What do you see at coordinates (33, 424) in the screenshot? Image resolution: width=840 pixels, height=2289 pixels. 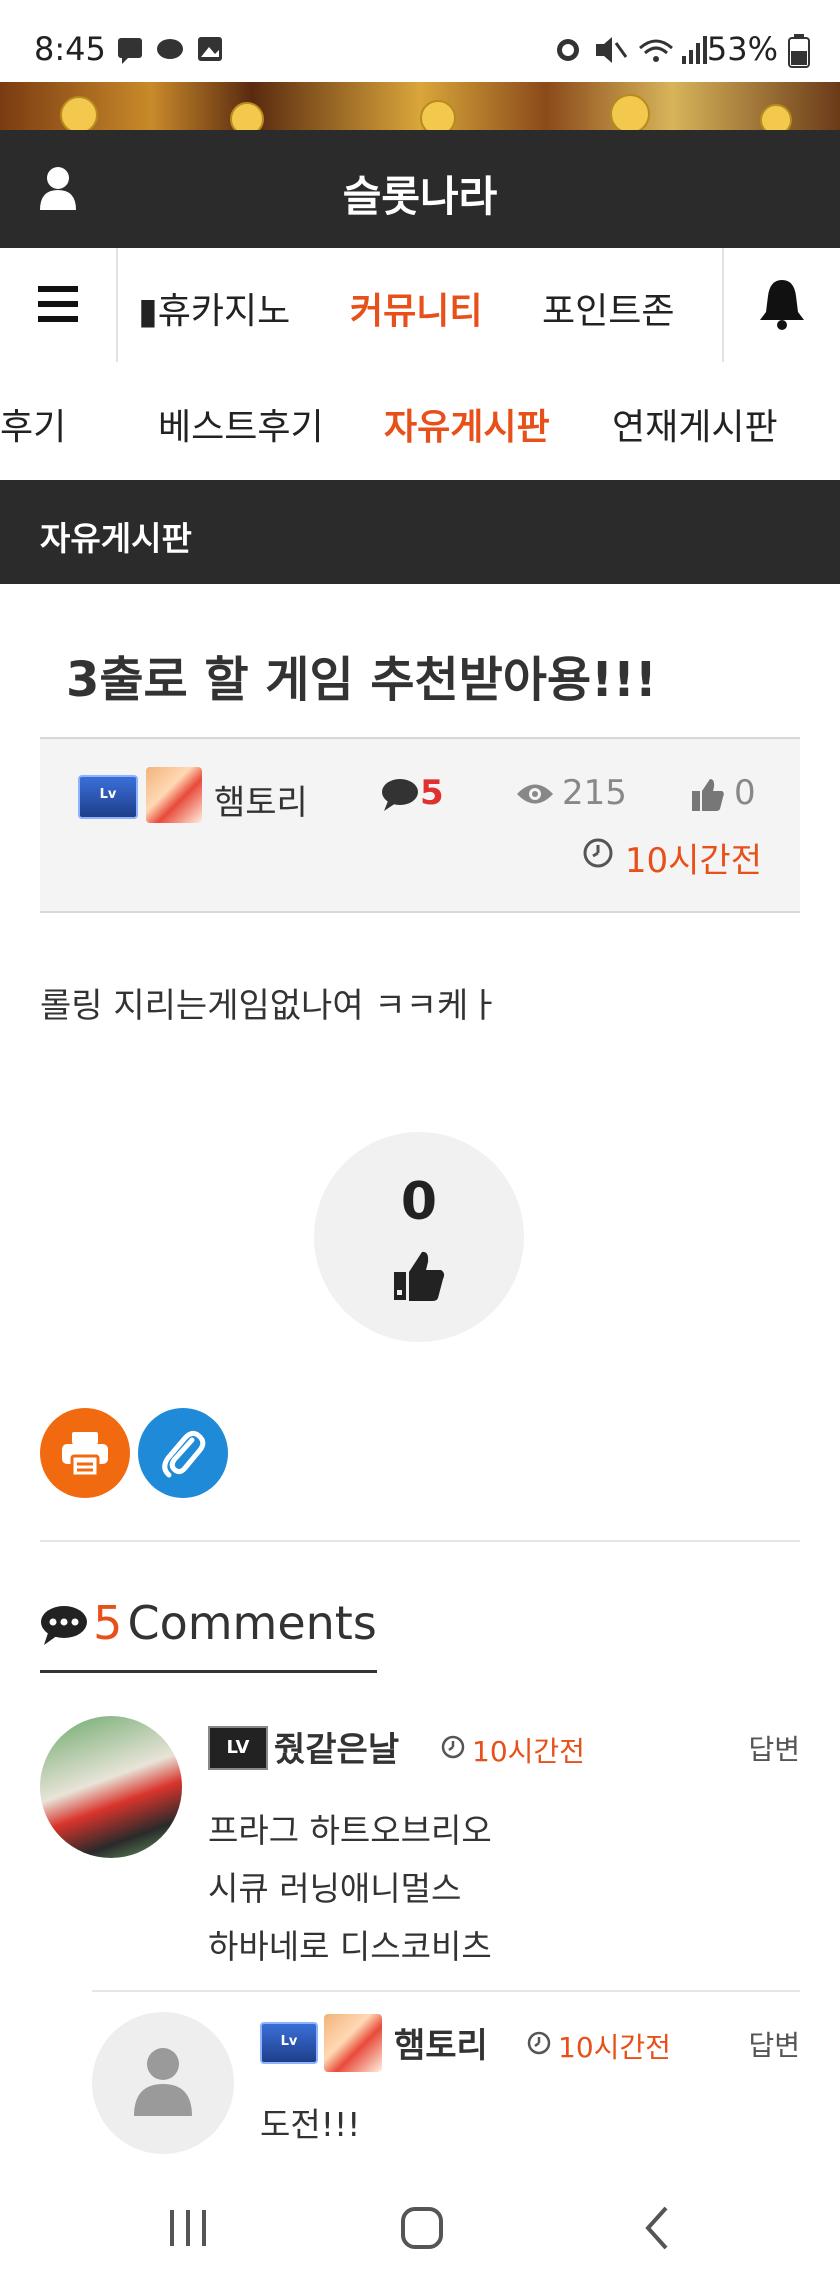 I see `tab-reviews: 후기` at bounding box center [33, 424].